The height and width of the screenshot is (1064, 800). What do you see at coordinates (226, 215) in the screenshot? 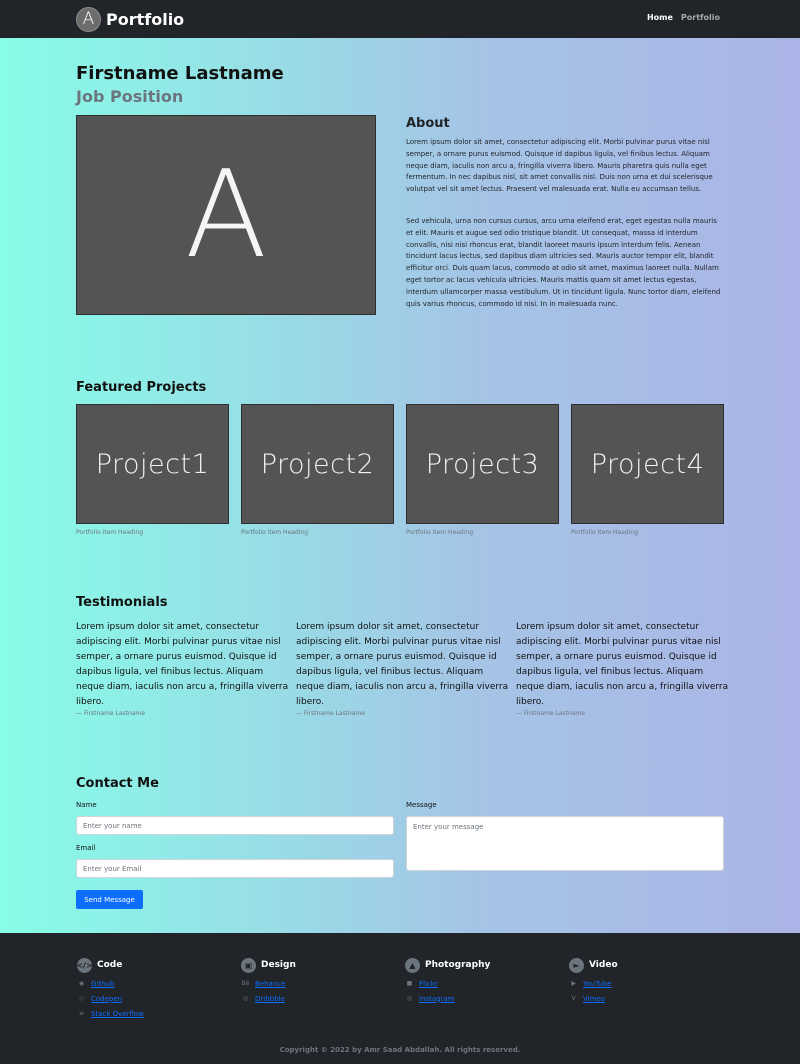
I see `profile-image: A` at bounding box center [226, 215].